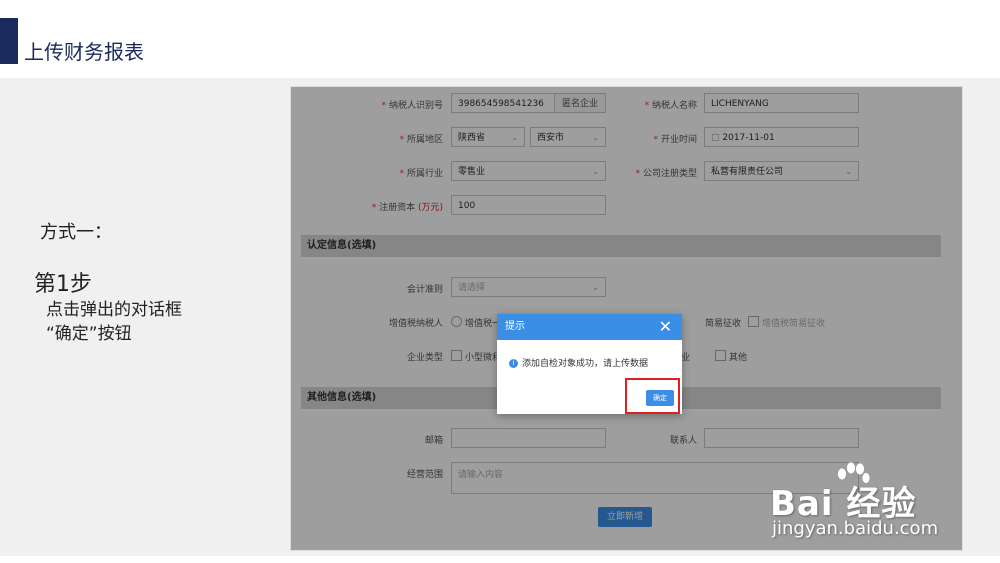 Image resolution: width=1000 pixels, height=563 pixels. What do you see at coordinates (855, 528) in the screenshot?
I see `watermark-url: jingyan.baidu.com` at bounding box center [855, 528].